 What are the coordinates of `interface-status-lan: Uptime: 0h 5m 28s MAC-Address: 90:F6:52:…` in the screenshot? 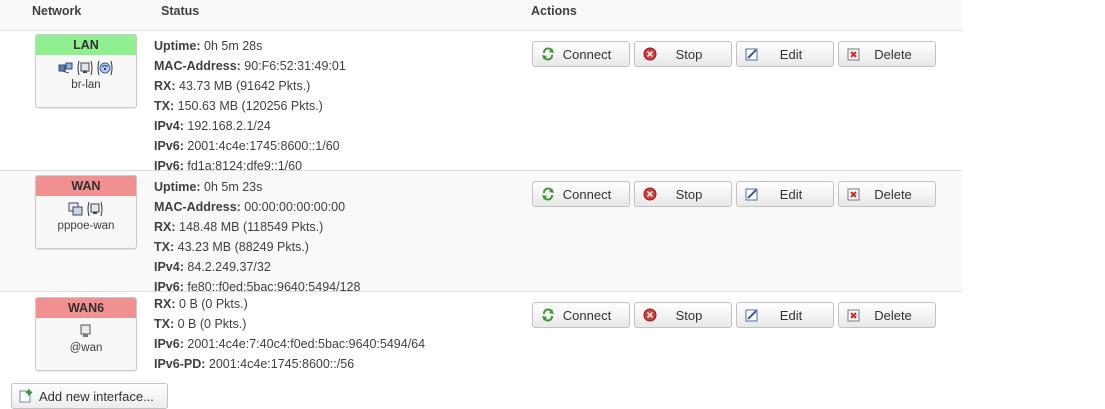 It's located at (250, 106).